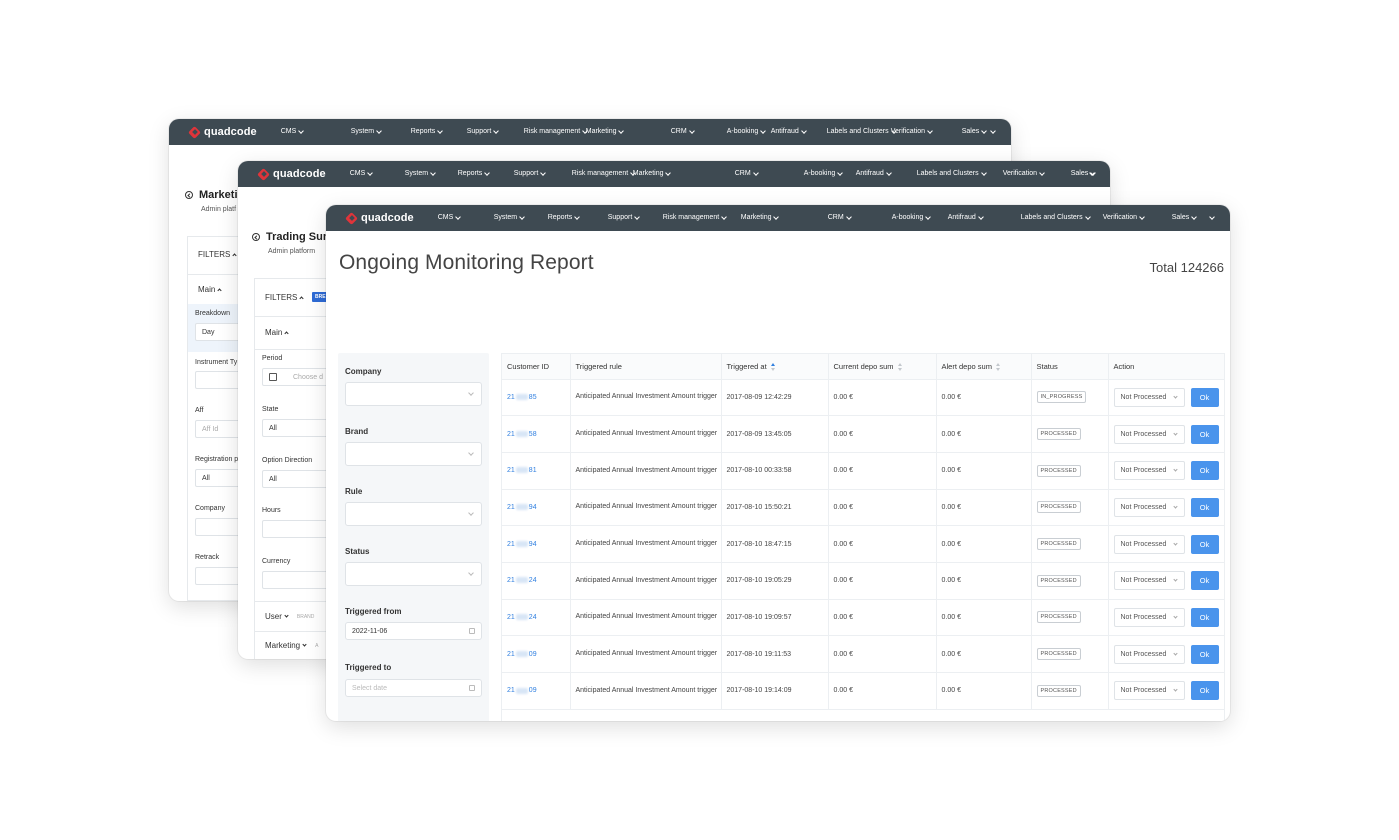  What do you see at coordinates (413, 574) in the screenshot?
I see `status-select` at bounding box center [413, 574].